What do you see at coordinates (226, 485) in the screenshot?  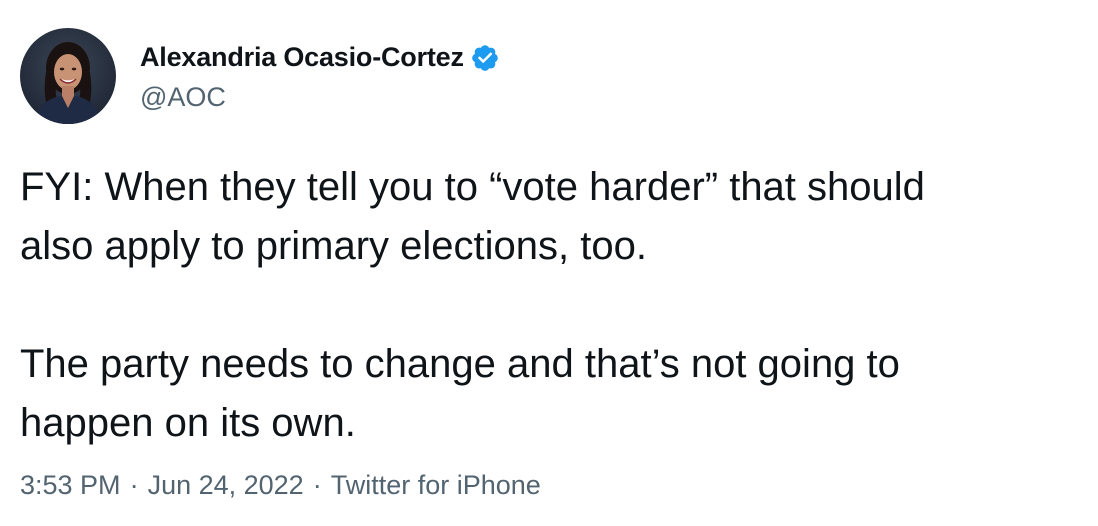 I see `tweet-date: Jun 24, 2022` at bounding box center [226, 485].